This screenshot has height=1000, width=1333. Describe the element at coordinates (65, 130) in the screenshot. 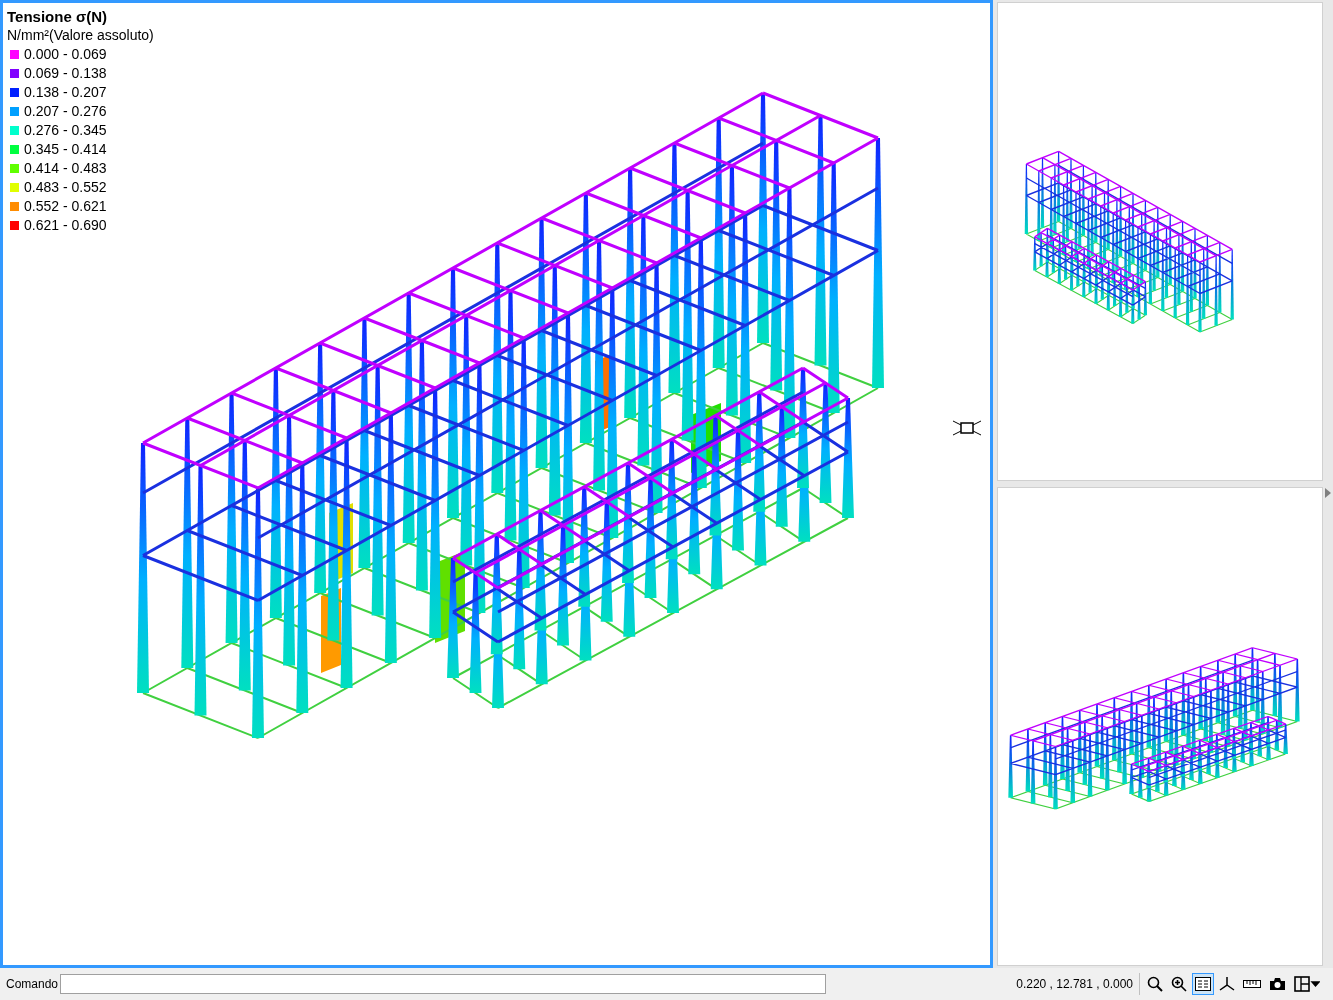

I see `legend-range: 0.276 - 0.345` at that location.